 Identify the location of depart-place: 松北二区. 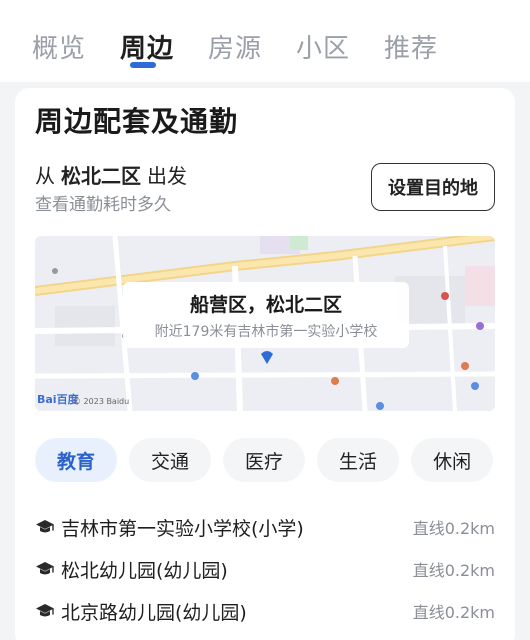
(101, 176).